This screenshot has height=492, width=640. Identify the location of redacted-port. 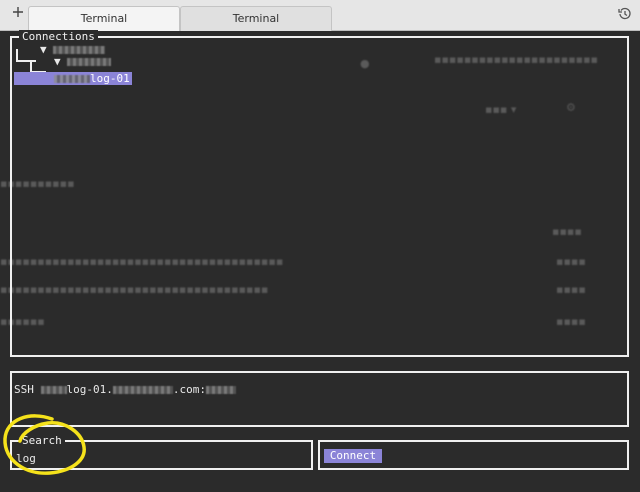
(220, 390).